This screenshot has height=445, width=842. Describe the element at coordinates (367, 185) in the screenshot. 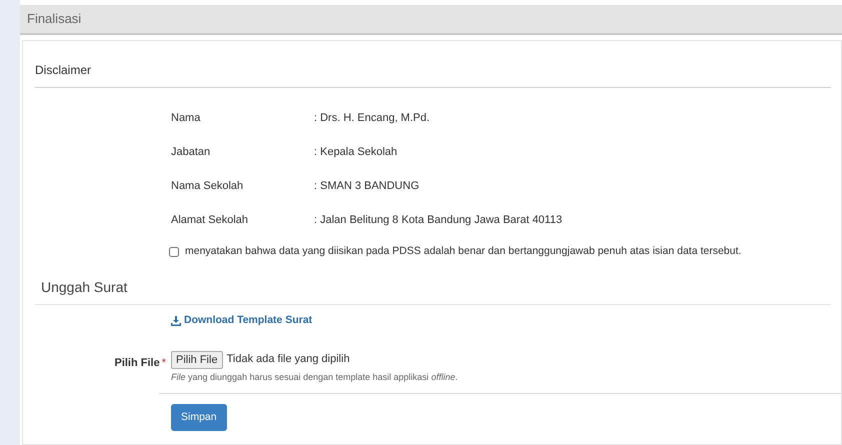

I see `field-value: : SMAN 3 BANDUNG` at that location.